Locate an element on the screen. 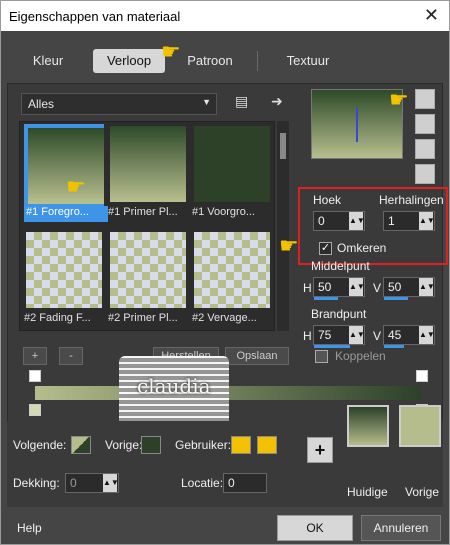 Image resolution: width=450 pixels, height=545 pixels. current-color-swatch is located at coordinates (368, 426).